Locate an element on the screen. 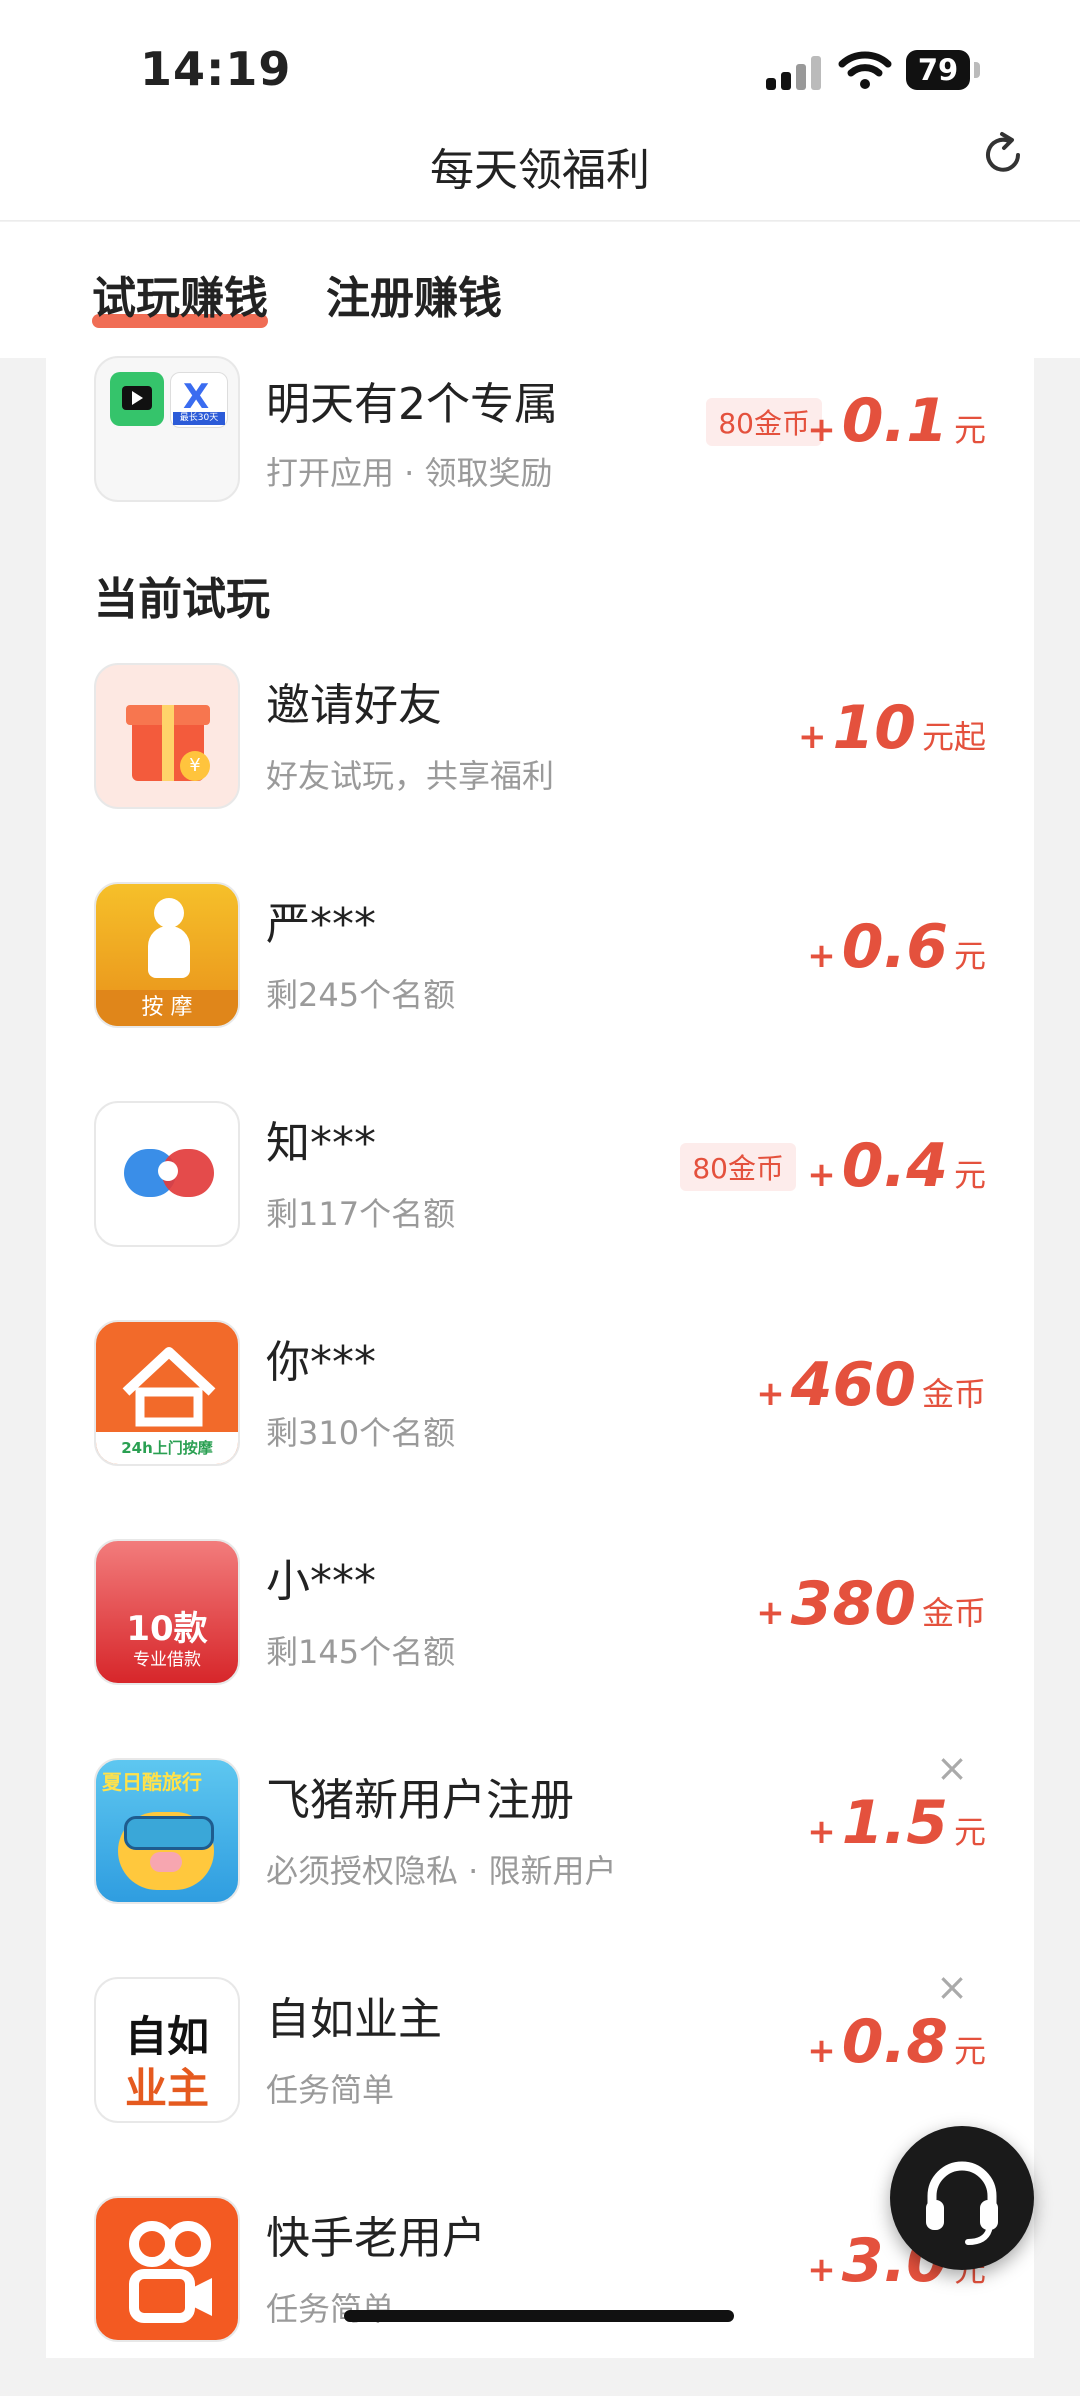 Image resolution: width=1080 pixels, height=2396 pixels. list-item: ¥ 邀请好友 好友试玩，共享福利 +10 元起 is located at coordinates (540, 763).